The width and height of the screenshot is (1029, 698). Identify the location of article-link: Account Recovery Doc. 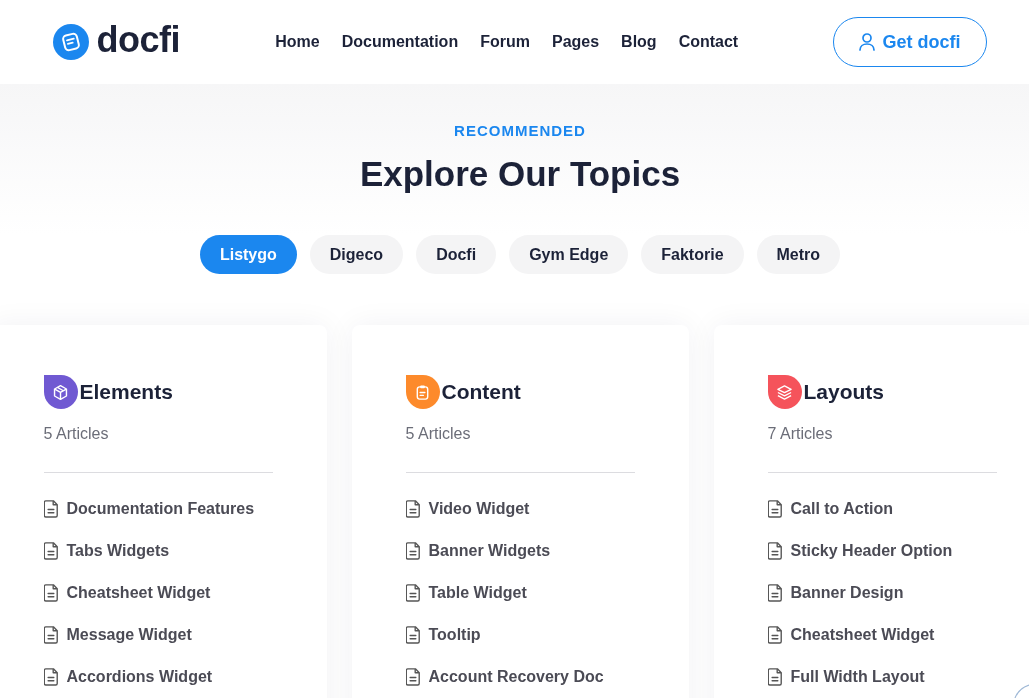
(516, 677).